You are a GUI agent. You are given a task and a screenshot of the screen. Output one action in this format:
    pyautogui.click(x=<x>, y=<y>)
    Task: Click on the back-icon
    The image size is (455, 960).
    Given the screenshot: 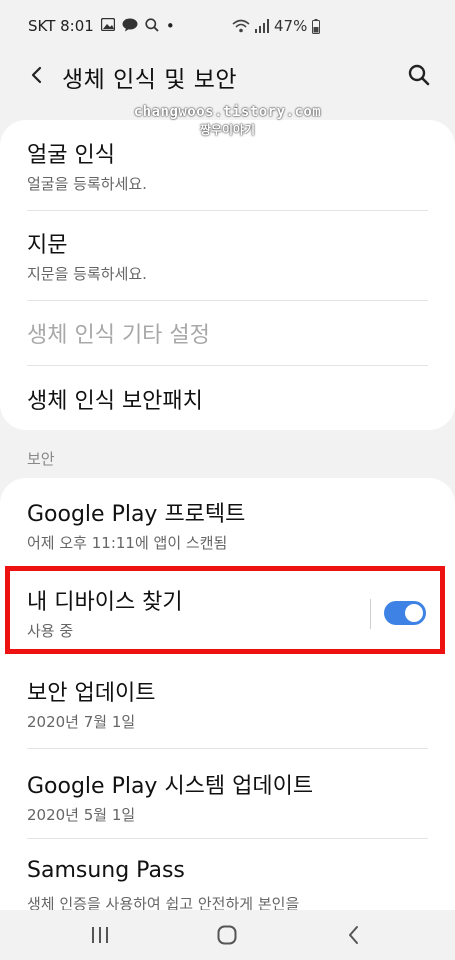 What is the action you would take?
    pyautogui.click(x=353, y=935)
    